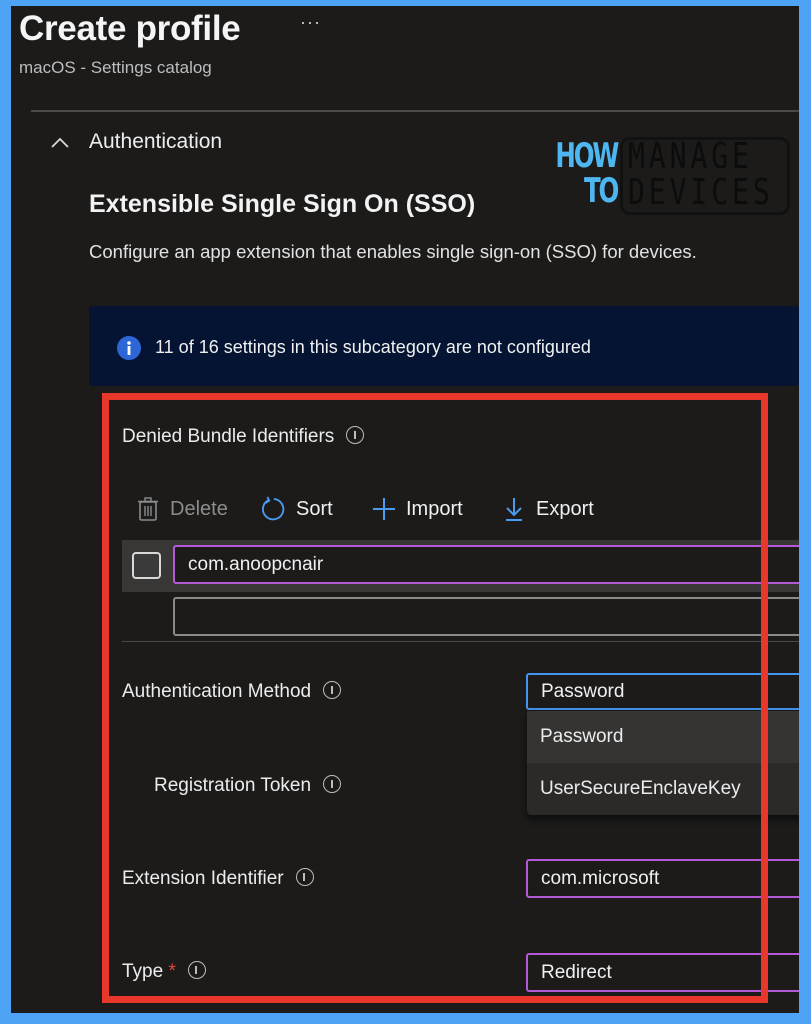  What do you see at coordinates (295, 509) in the screenshot?
I see `sort-button: Sort` at bounding box center [295, 509].